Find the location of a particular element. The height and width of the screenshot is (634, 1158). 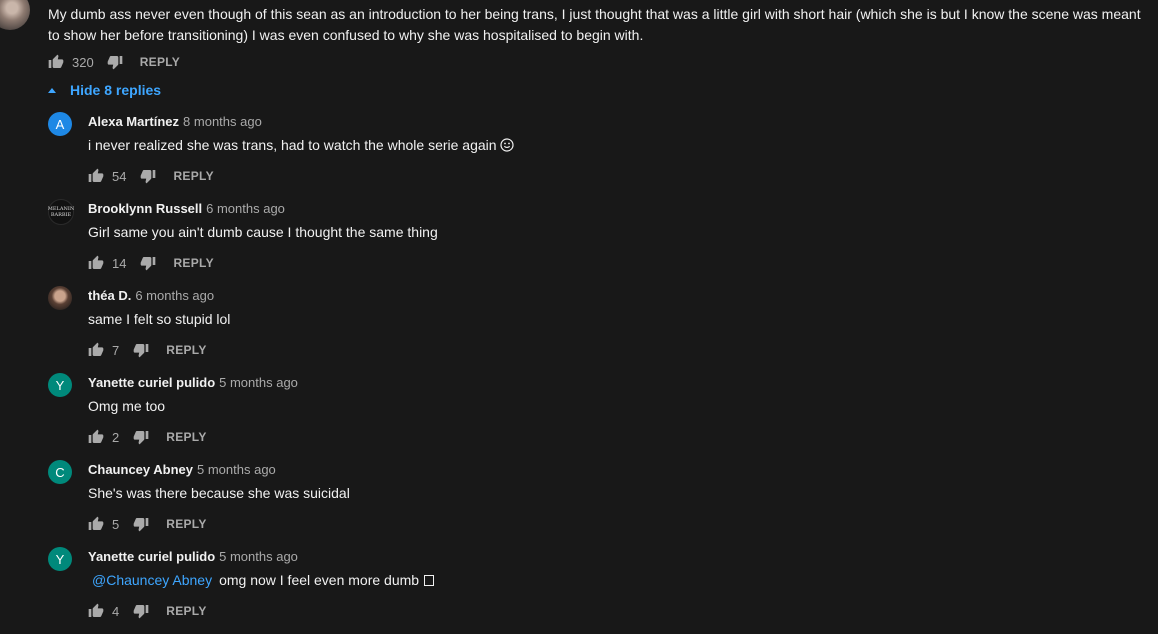

caret-up-icon is located at coordinates (52, 90).